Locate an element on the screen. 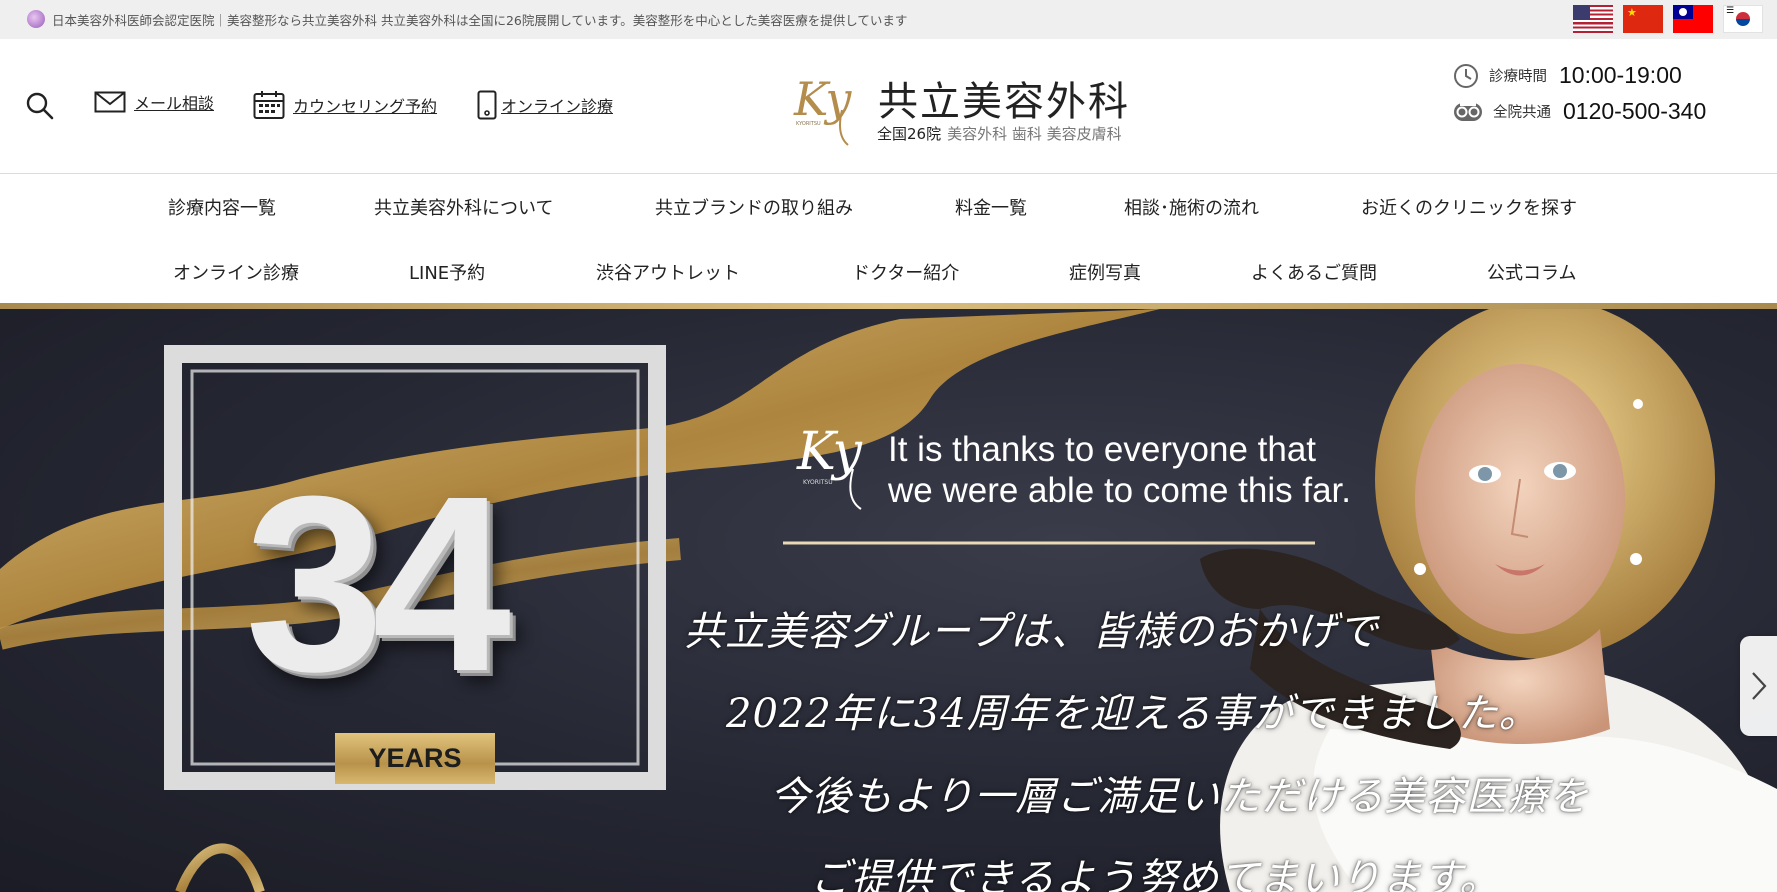  hero-english-line-2: we were able to come this far. is located at coordinates (1119, 490).